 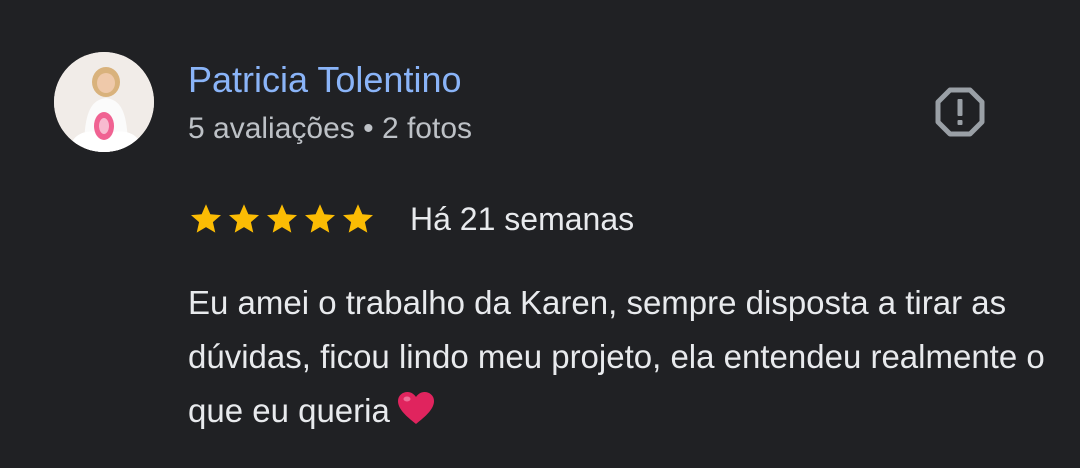 What do you see at coordinates (415, 408) in the screenshot?
I see `red-heart-icon` at bounding box center [415, 408].